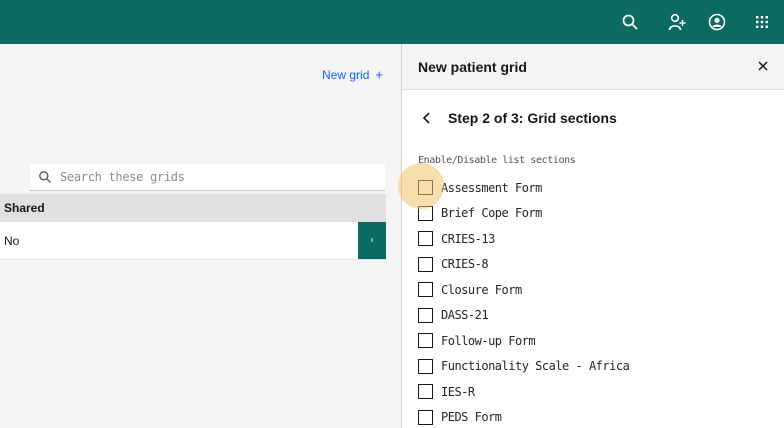 This screenshot has width=784, height=428. Describe the element at coordinates (481, 289) in the screenshot. I see `checkbox-label: Closure Form` at that location.